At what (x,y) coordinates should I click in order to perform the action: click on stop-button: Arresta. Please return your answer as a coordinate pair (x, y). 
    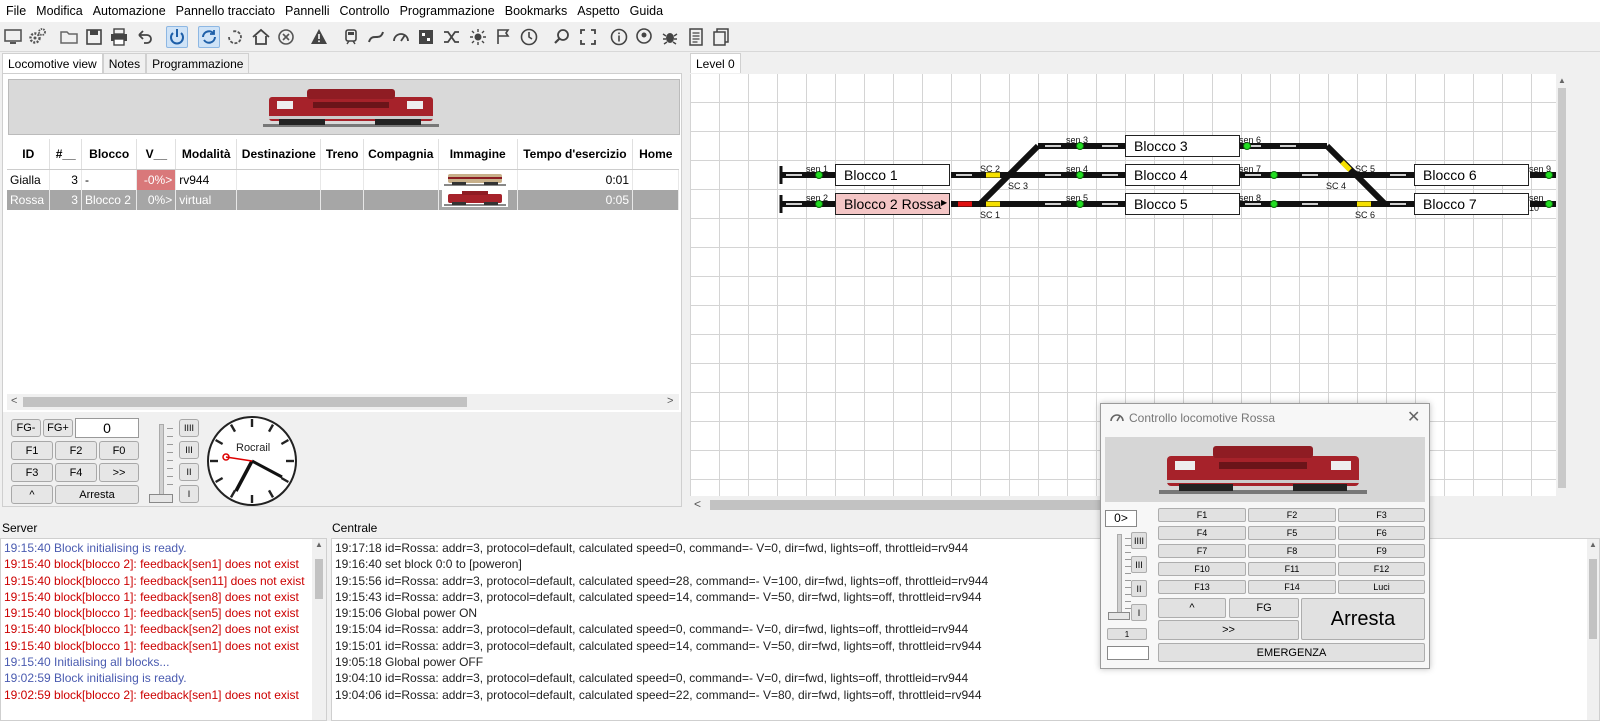
    Looking at the image, I should click on (97, 494).